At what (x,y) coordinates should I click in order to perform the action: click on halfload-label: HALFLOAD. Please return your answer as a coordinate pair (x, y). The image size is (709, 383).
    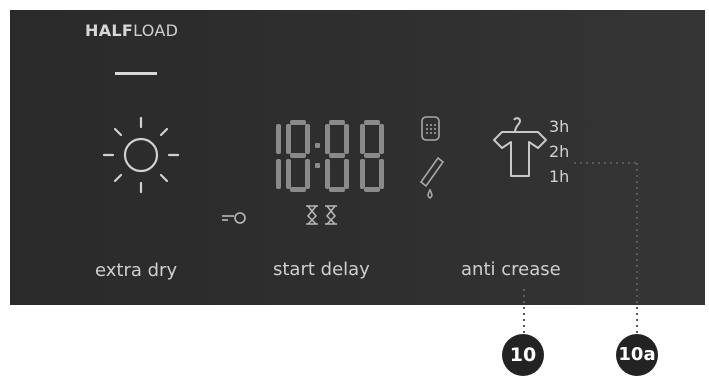
    Looking at the image, I should click on (131, 30).